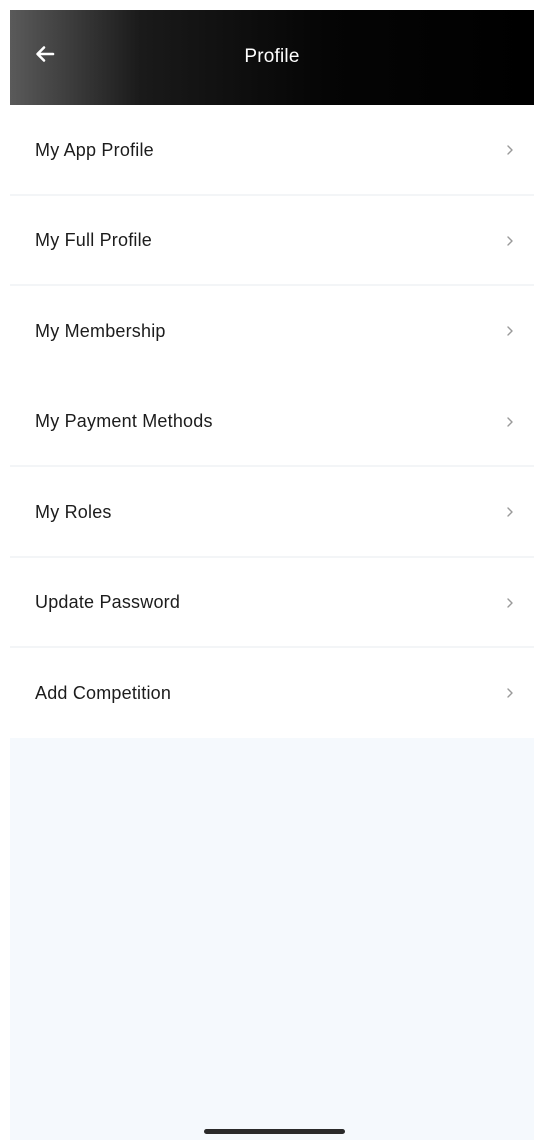 The height and width of the screenshot is (1140, 534). I want to click on menu-item-label: My App Profile, so click(94, 149).